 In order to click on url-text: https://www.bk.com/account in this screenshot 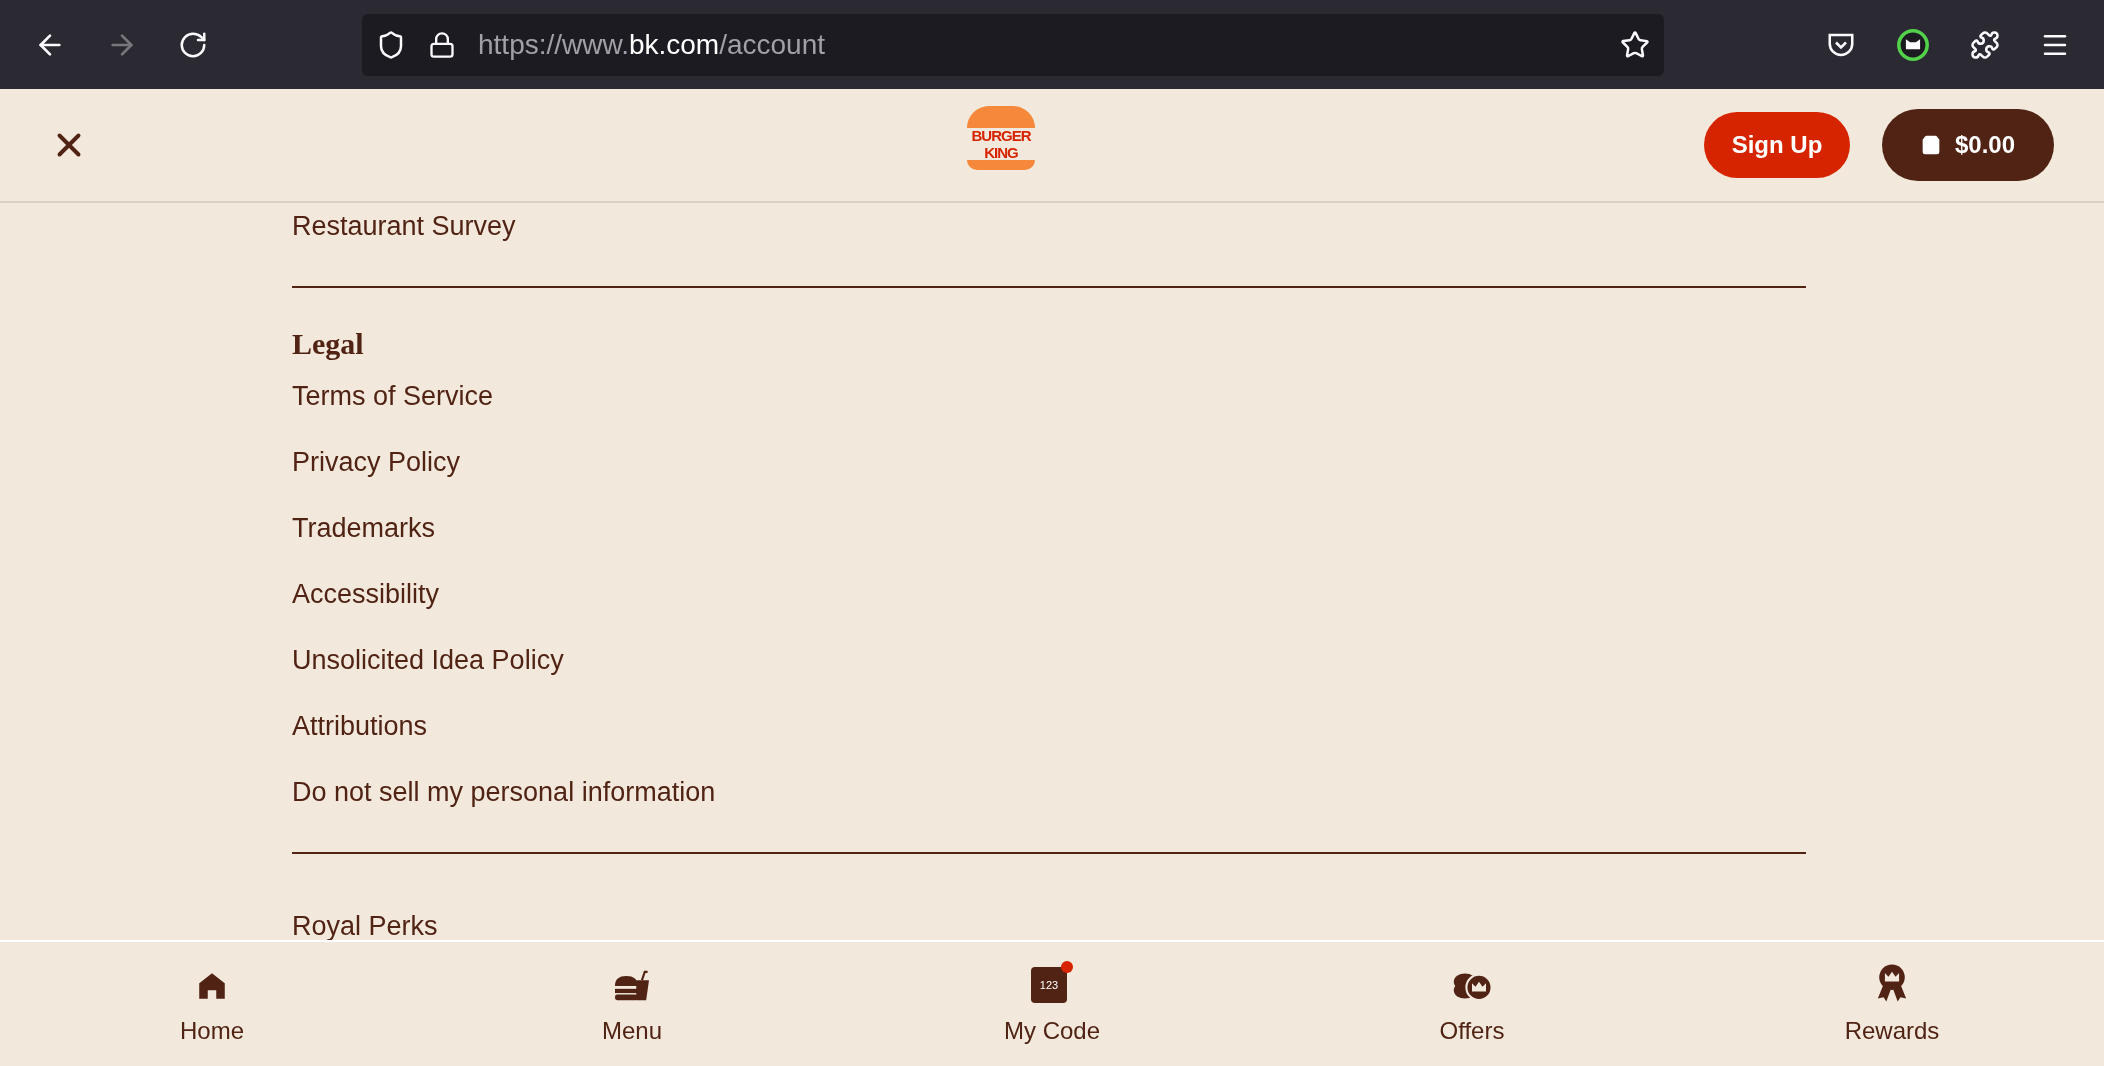, I will do `click(652, 44)`.